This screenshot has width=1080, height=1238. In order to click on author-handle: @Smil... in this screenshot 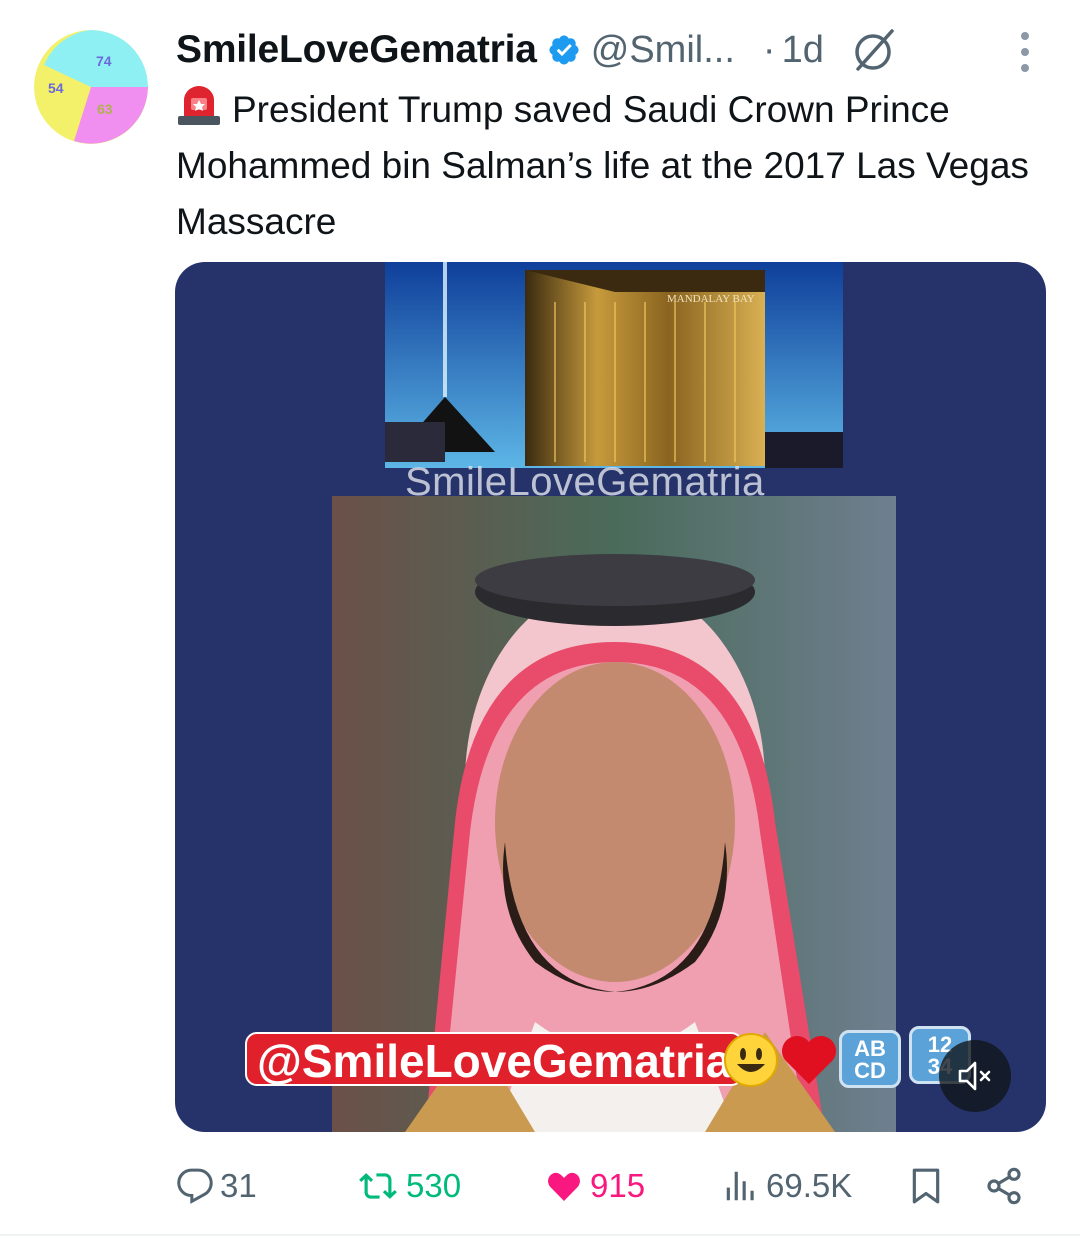, I will do `click(663, 50)`.